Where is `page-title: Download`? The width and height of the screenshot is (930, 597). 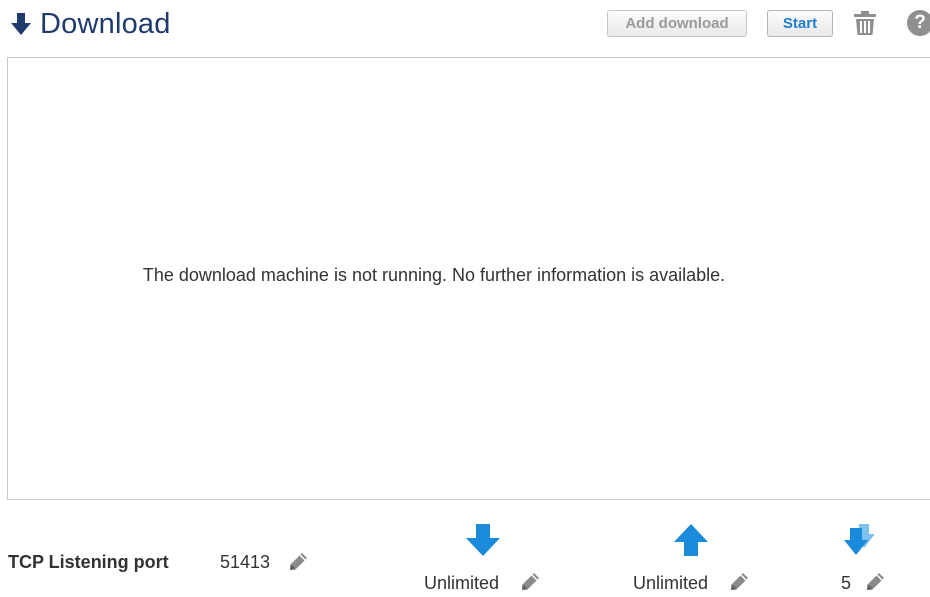
page-title: Download is located at coordinates (90, 24).